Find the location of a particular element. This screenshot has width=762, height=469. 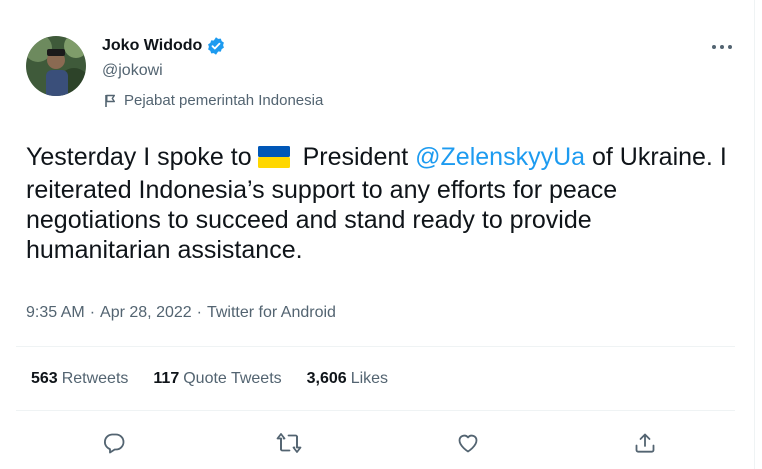

likes-count: 3,606 is located at coordinates (326, 378).